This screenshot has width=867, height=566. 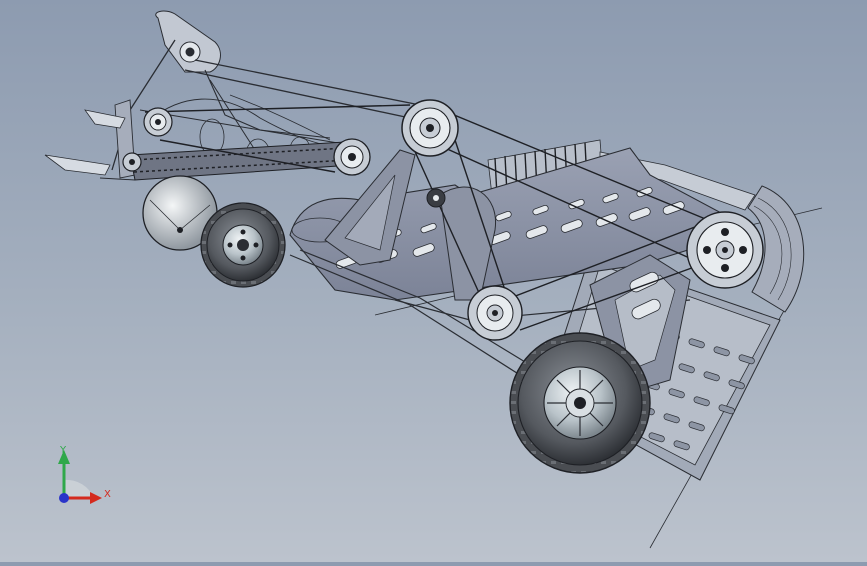 What do you see at coordinates (64, 498) in the screenshot?
I see `z-axis-dot` at bounding box center [64, 498].